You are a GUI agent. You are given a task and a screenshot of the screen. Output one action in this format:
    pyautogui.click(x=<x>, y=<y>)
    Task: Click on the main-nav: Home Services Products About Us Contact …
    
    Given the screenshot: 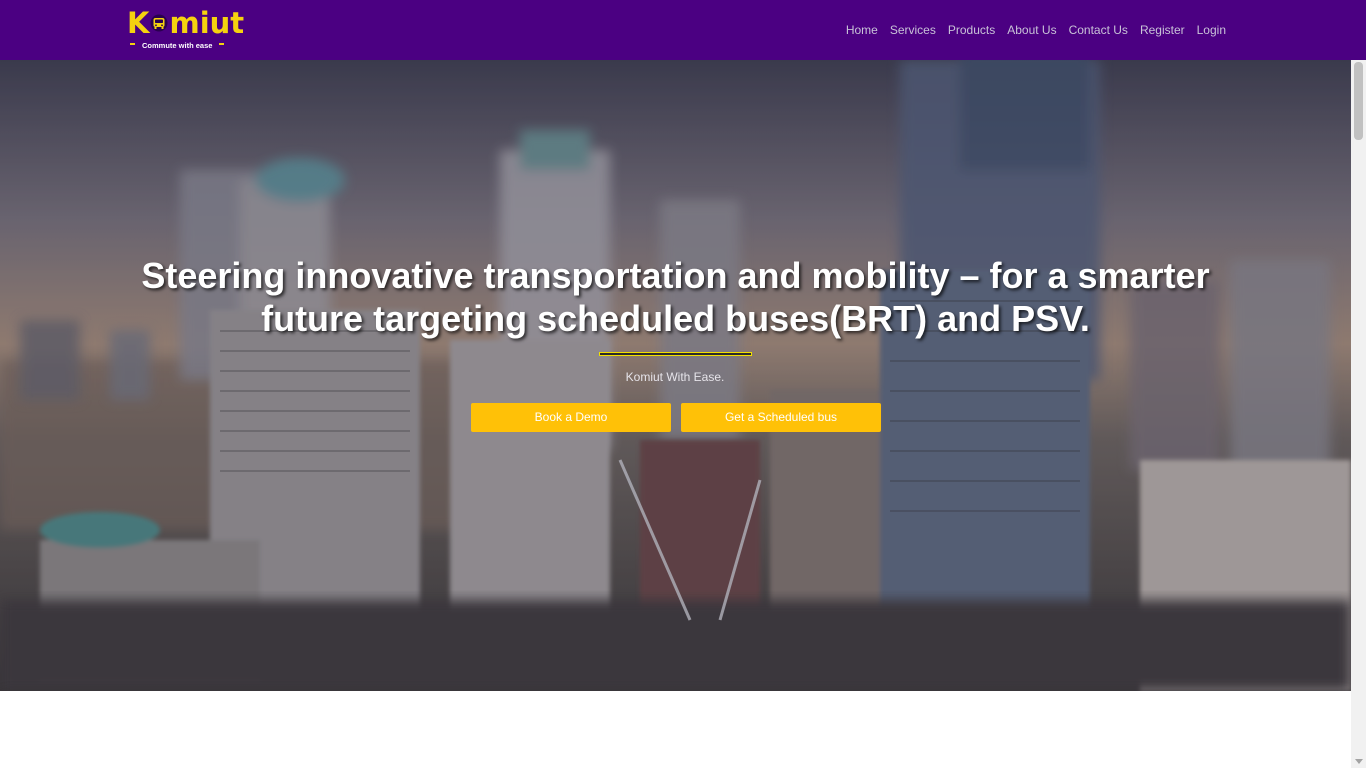 What is the action you would take?
    pyautogui.click(x=1036, y=30)
    